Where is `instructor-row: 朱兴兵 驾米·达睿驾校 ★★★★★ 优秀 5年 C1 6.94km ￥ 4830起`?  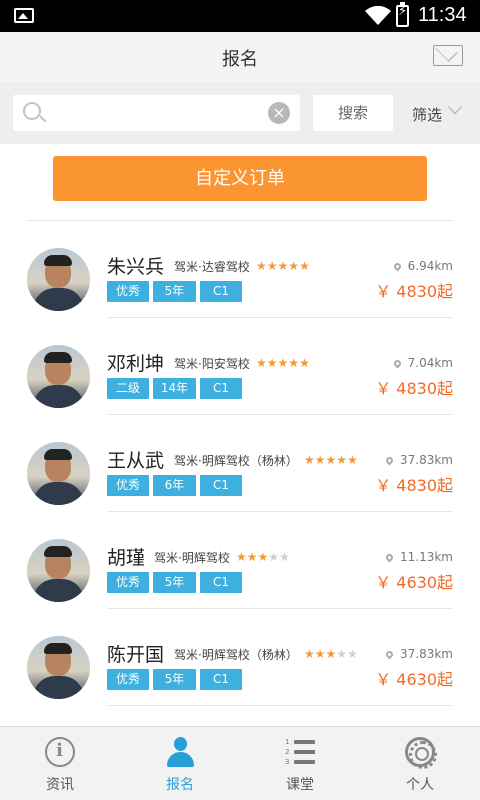
instructor-row: 朱兴兵 驾米·达睿驾校 ★★★★★ 优秀 5年 C1 6.94km ￥ 4830起 is located at coordinates (240, 269).